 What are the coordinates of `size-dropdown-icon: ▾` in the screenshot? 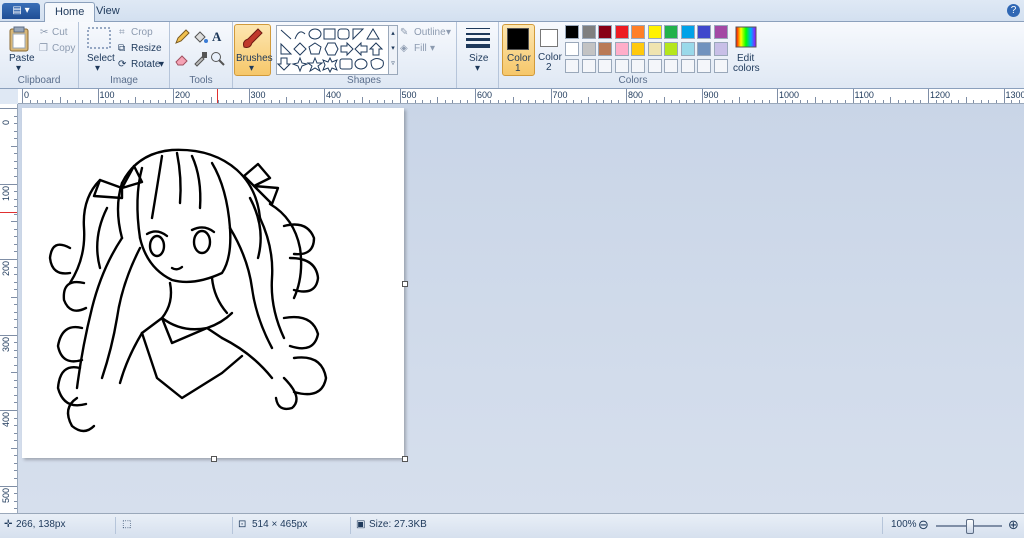 It's located at (477, 68).